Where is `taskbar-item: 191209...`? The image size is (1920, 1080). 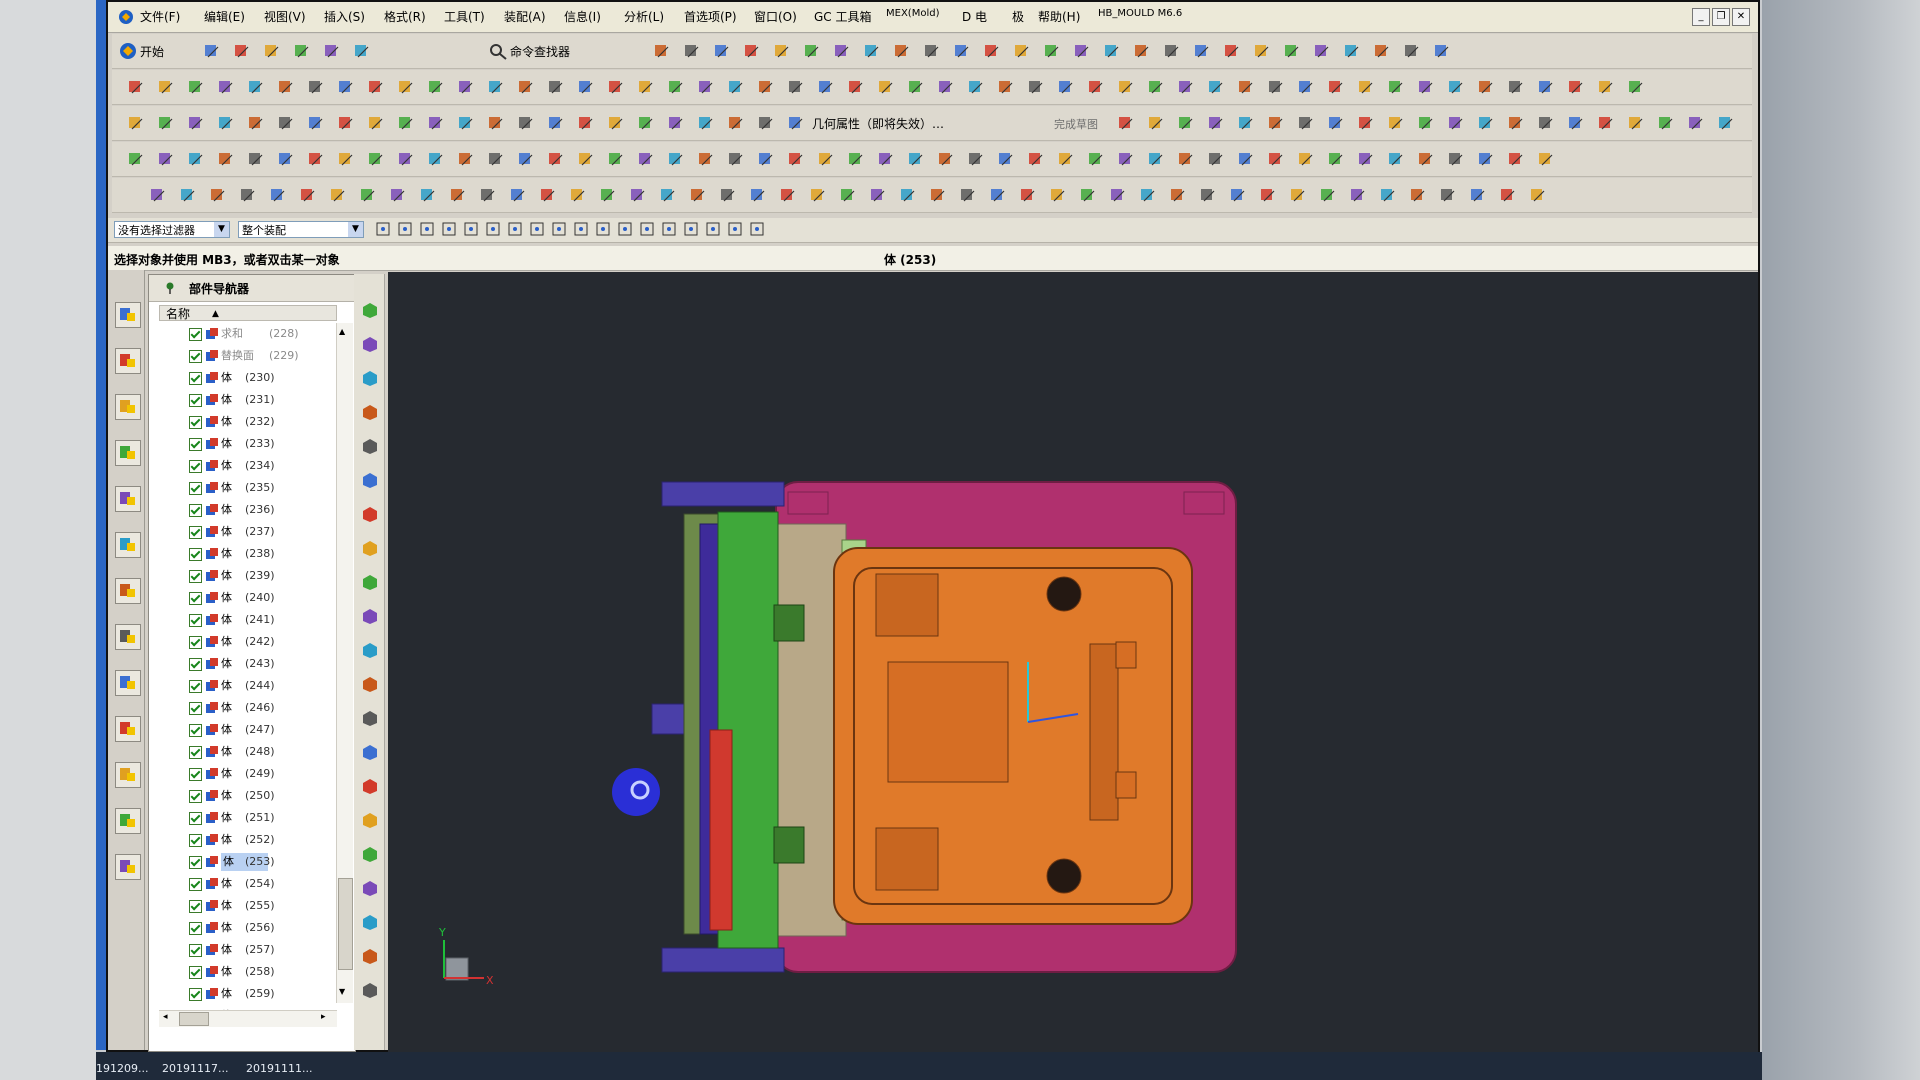
taskbar-item: 191209... is located at coordinates (122, 1068).